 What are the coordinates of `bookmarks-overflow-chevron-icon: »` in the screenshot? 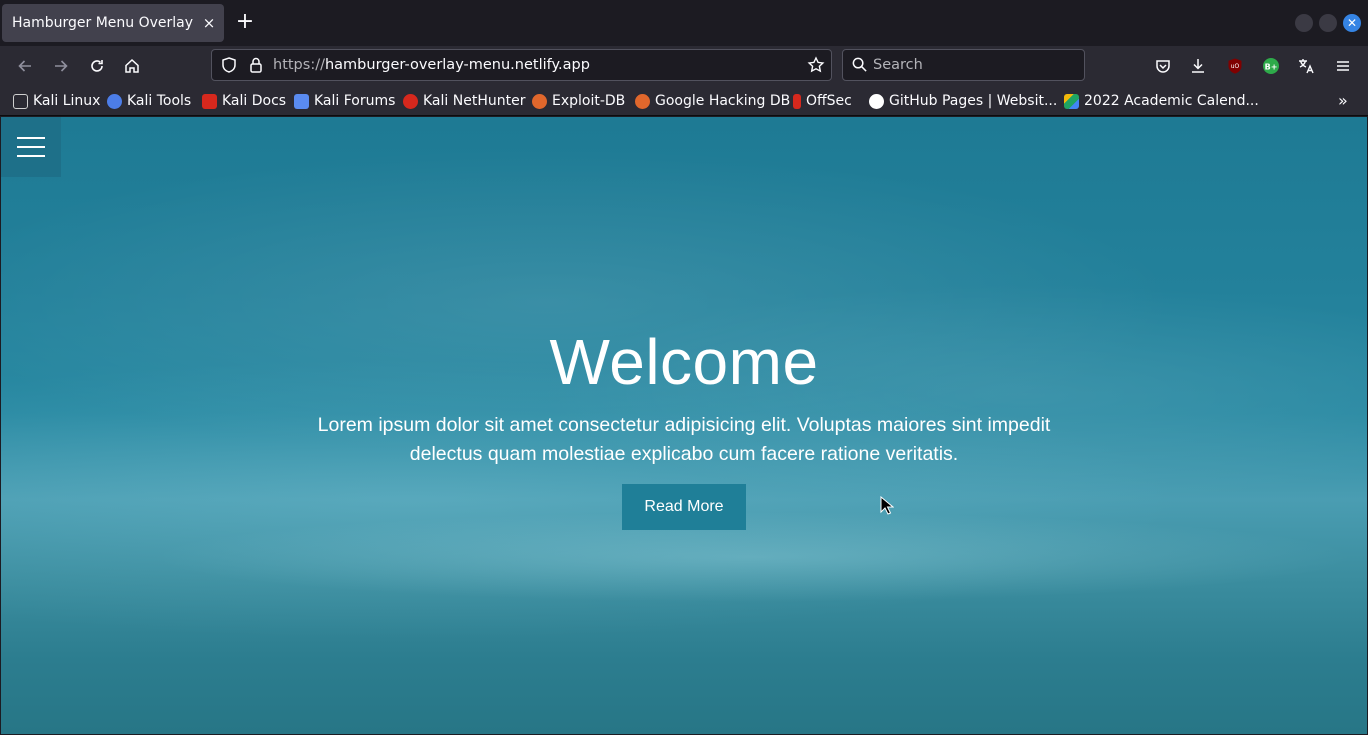 It's located at (1343, 100).